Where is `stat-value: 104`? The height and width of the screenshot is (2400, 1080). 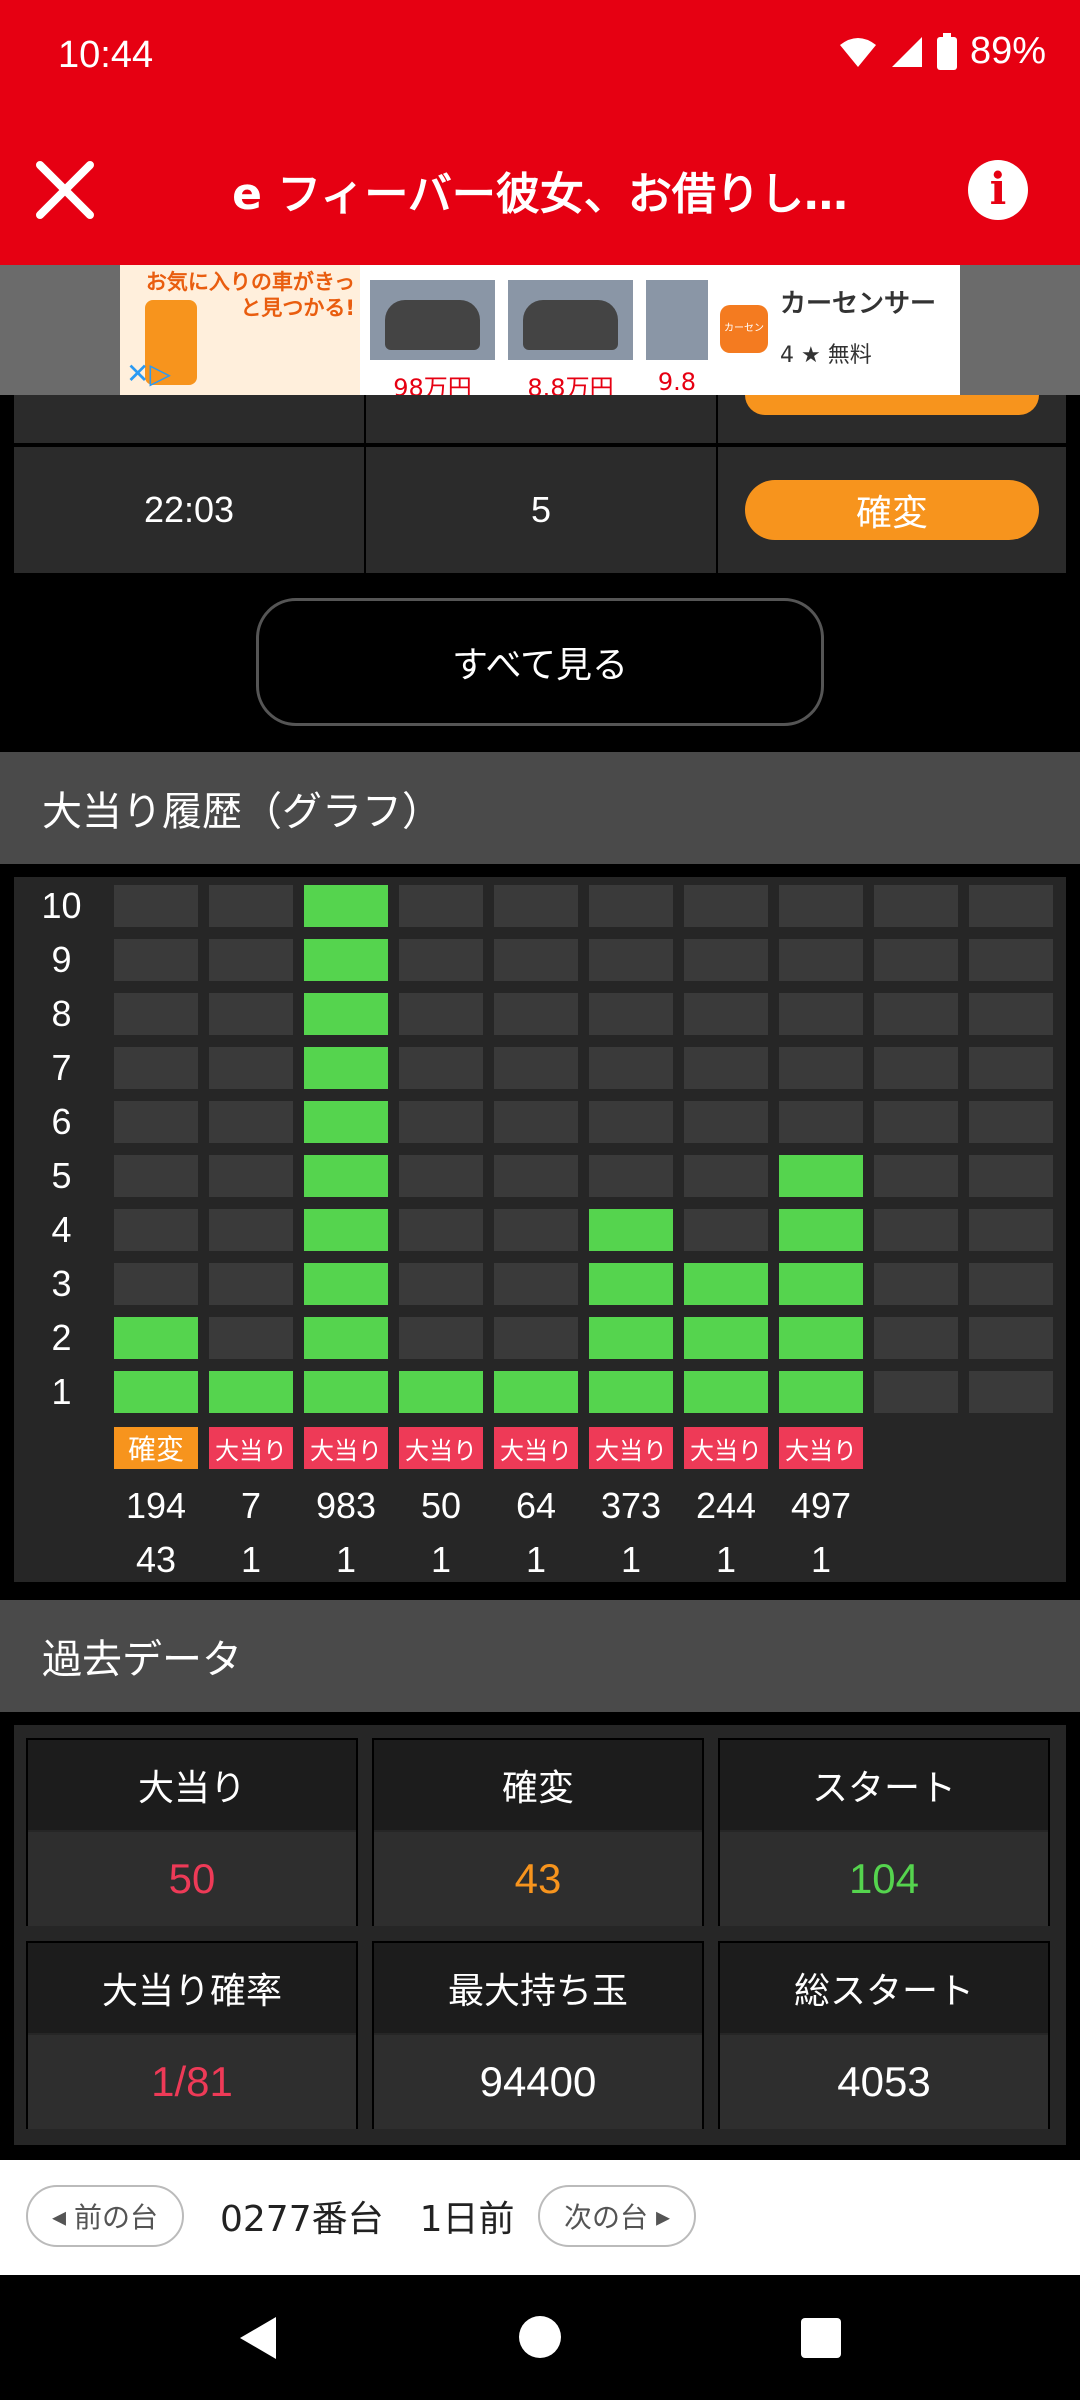
stat-value: 104 is located at coordinates (884, 1879).